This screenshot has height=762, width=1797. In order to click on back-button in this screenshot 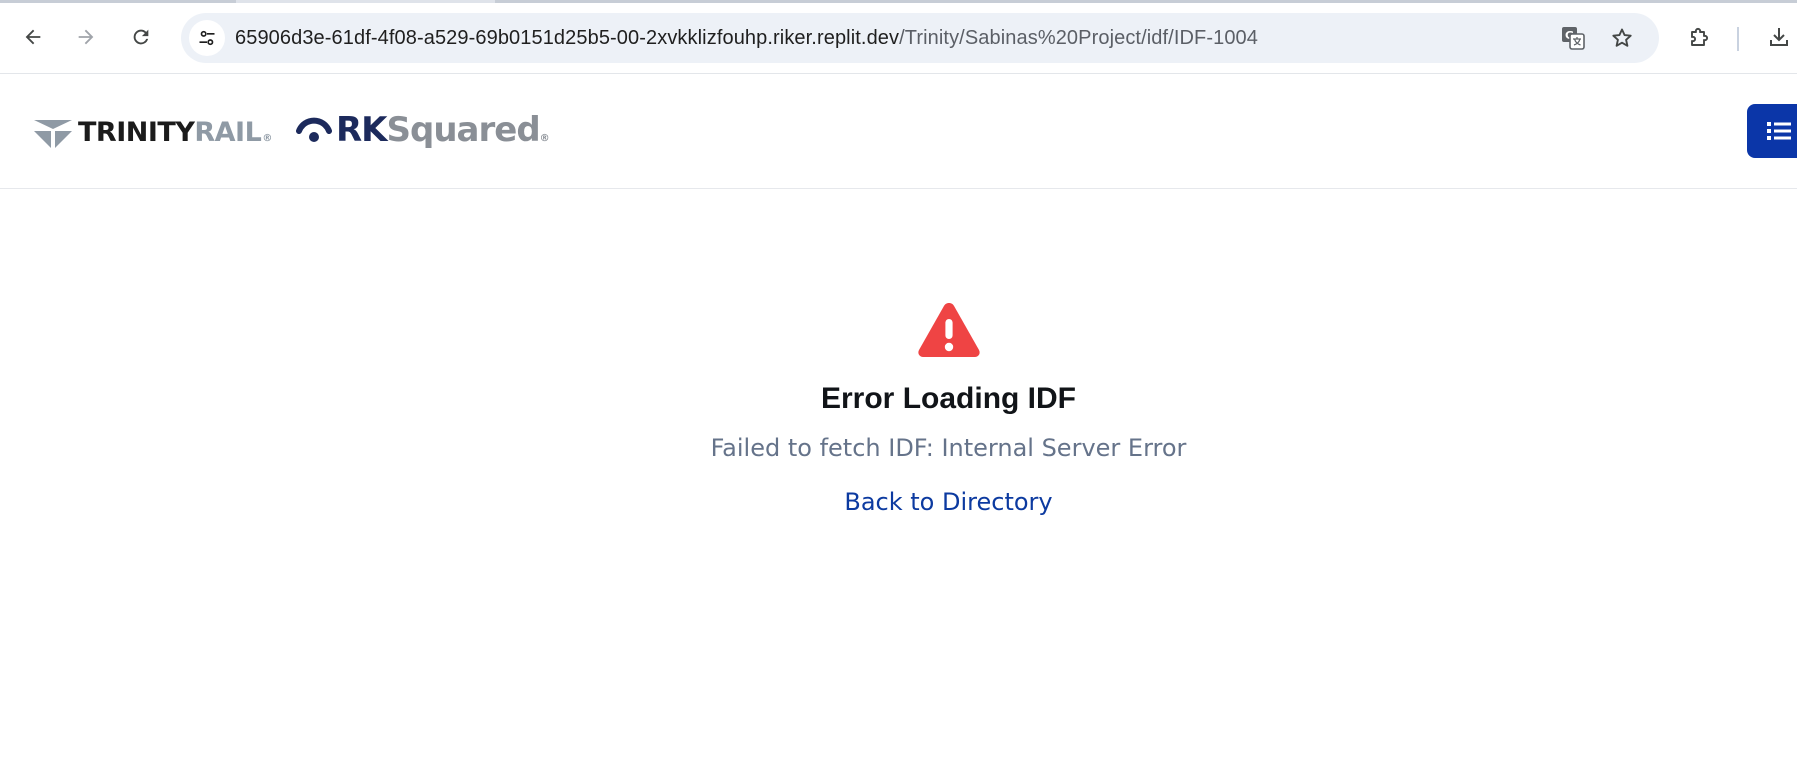, I will do `click(33, 37)`.